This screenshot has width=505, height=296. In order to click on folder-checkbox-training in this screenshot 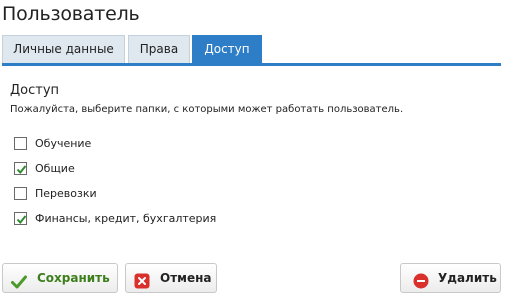, I will do `click(20, 143)`.